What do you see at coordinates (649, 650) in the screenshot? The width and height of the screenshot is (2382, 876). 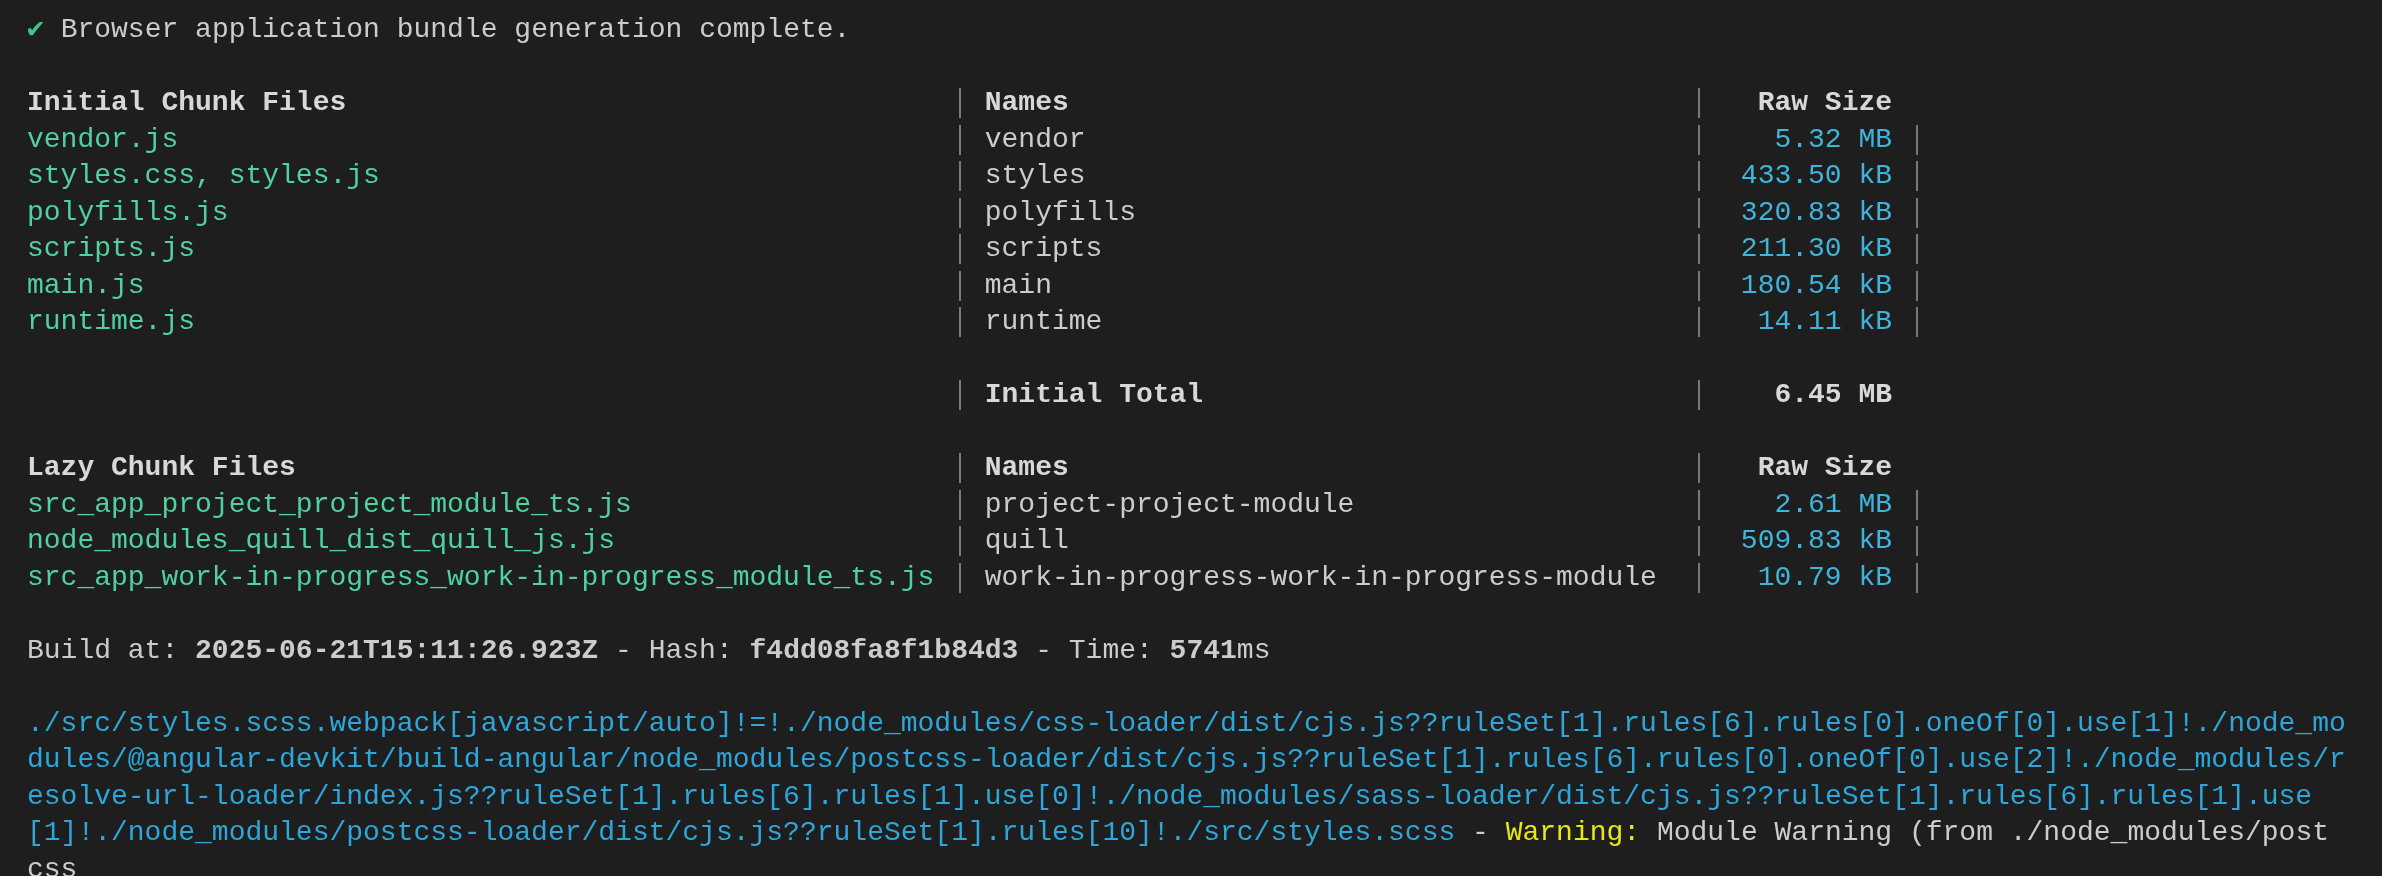 I see `build-info: Build at: 2025-06-21T15:11:26.923Z - Hash: f4dd08fa8f1b84d3 - Time: 5741ms` at bounding box center [649, 650].